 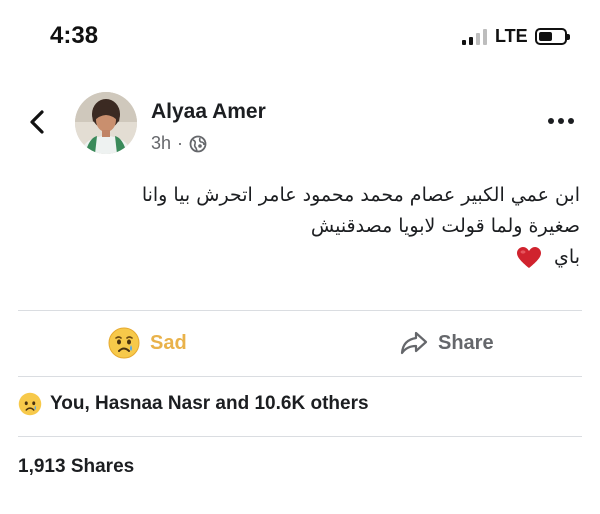 What do you see at coordinates (168, 342) in the screenshot?
I see `reaction-label: Sad` at bounding box center [168, 342].